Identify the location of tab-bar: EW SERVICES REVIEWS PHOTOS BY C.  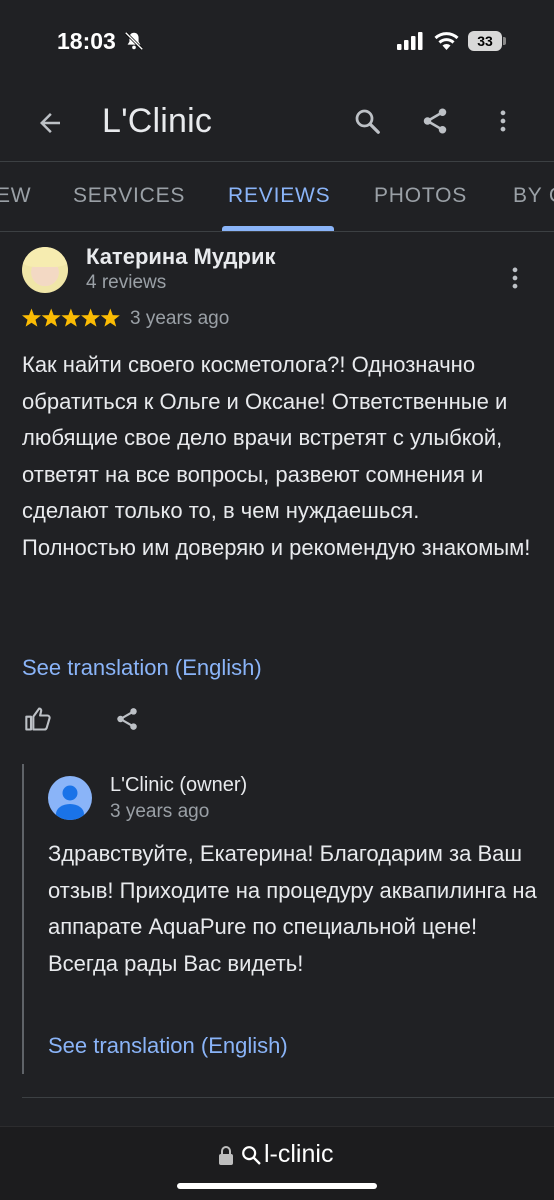
(277, 197).